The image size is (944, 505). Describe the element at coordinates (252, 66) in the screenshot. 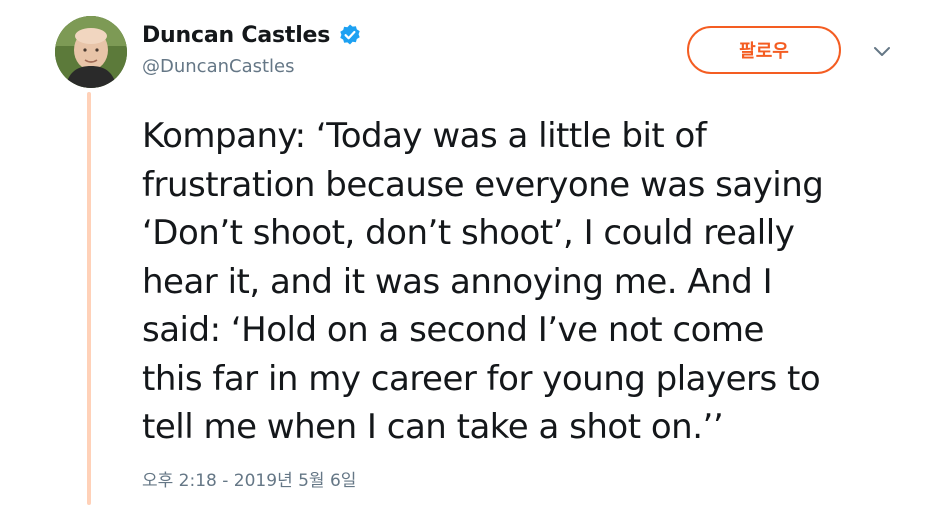

I see `user-handle: @DuncanCastles` at that location.